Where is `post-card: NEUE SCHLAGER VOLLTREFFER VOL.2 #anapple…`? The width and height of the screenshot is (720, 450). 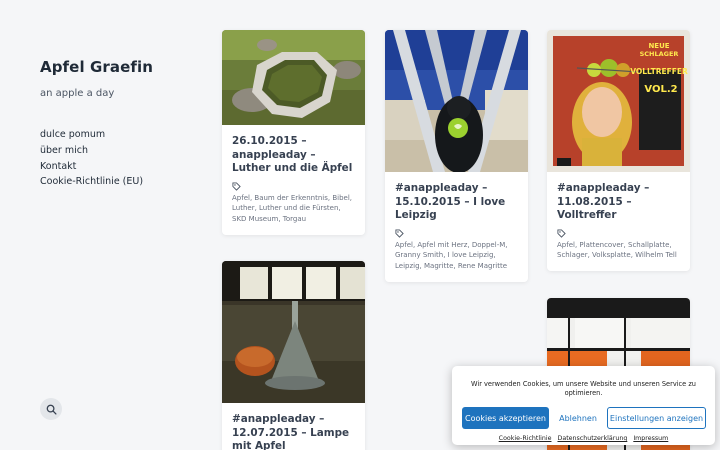 post-card: NEUE SCHLAGER VOLLTREFFER VOL.2 #anapple… is located at coordinates (618, 150).